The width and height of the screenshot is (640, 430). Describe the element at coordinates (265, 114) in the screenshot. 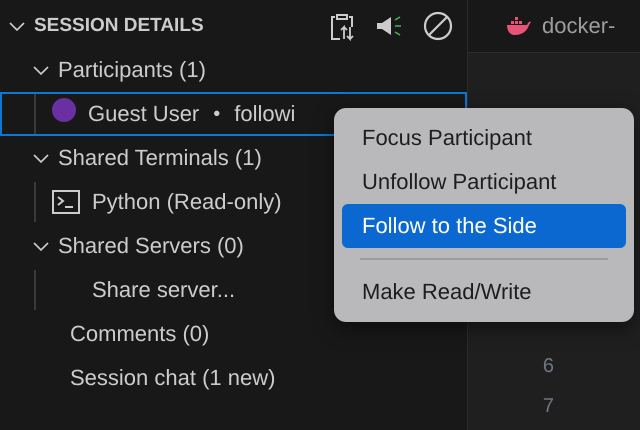

I see `follow-status: followi` at that location.